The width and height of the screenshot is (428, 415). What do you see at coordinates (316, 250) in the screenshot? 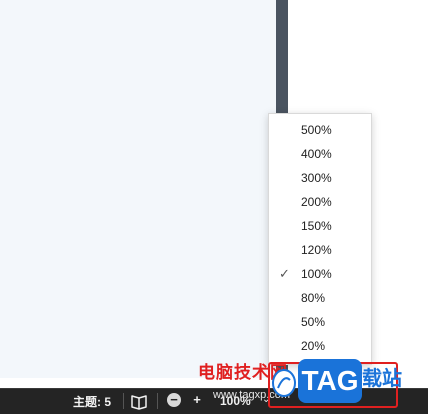
I see `zoom-option-label: 120%` at bounding box center [316, 250].